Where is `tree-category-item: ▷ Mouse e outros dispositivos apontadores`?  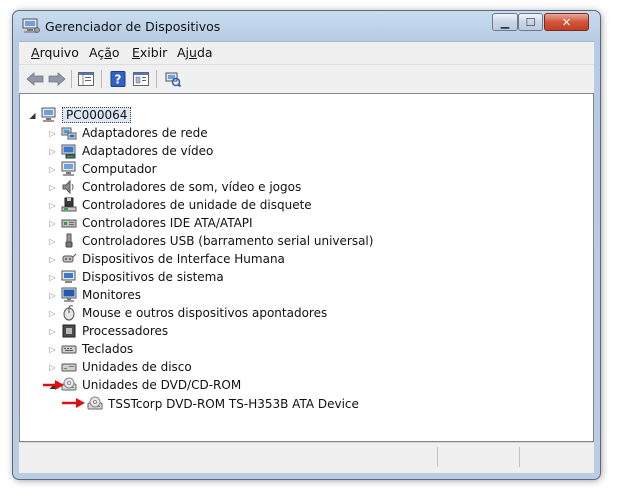
tree-category-item: ▷ Mouse e outros dispositivos apontadores is located at coordinates (187, 313).